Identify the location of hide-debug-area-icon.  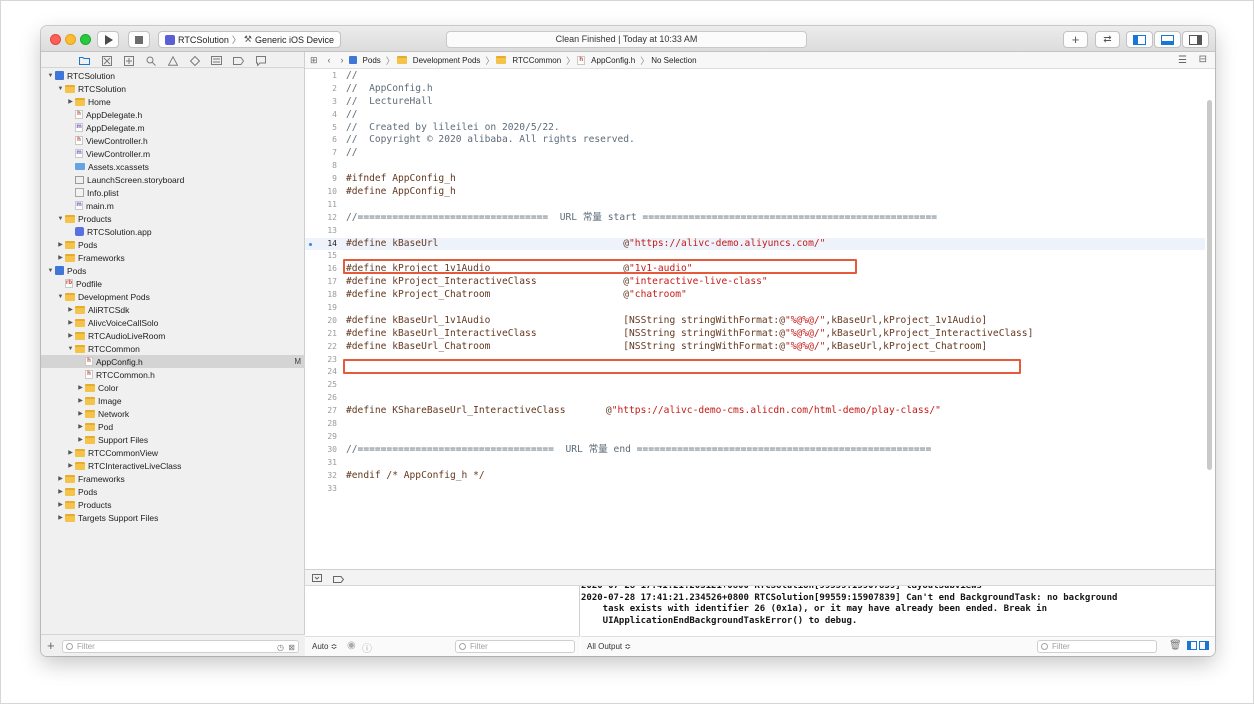
(317, 579).